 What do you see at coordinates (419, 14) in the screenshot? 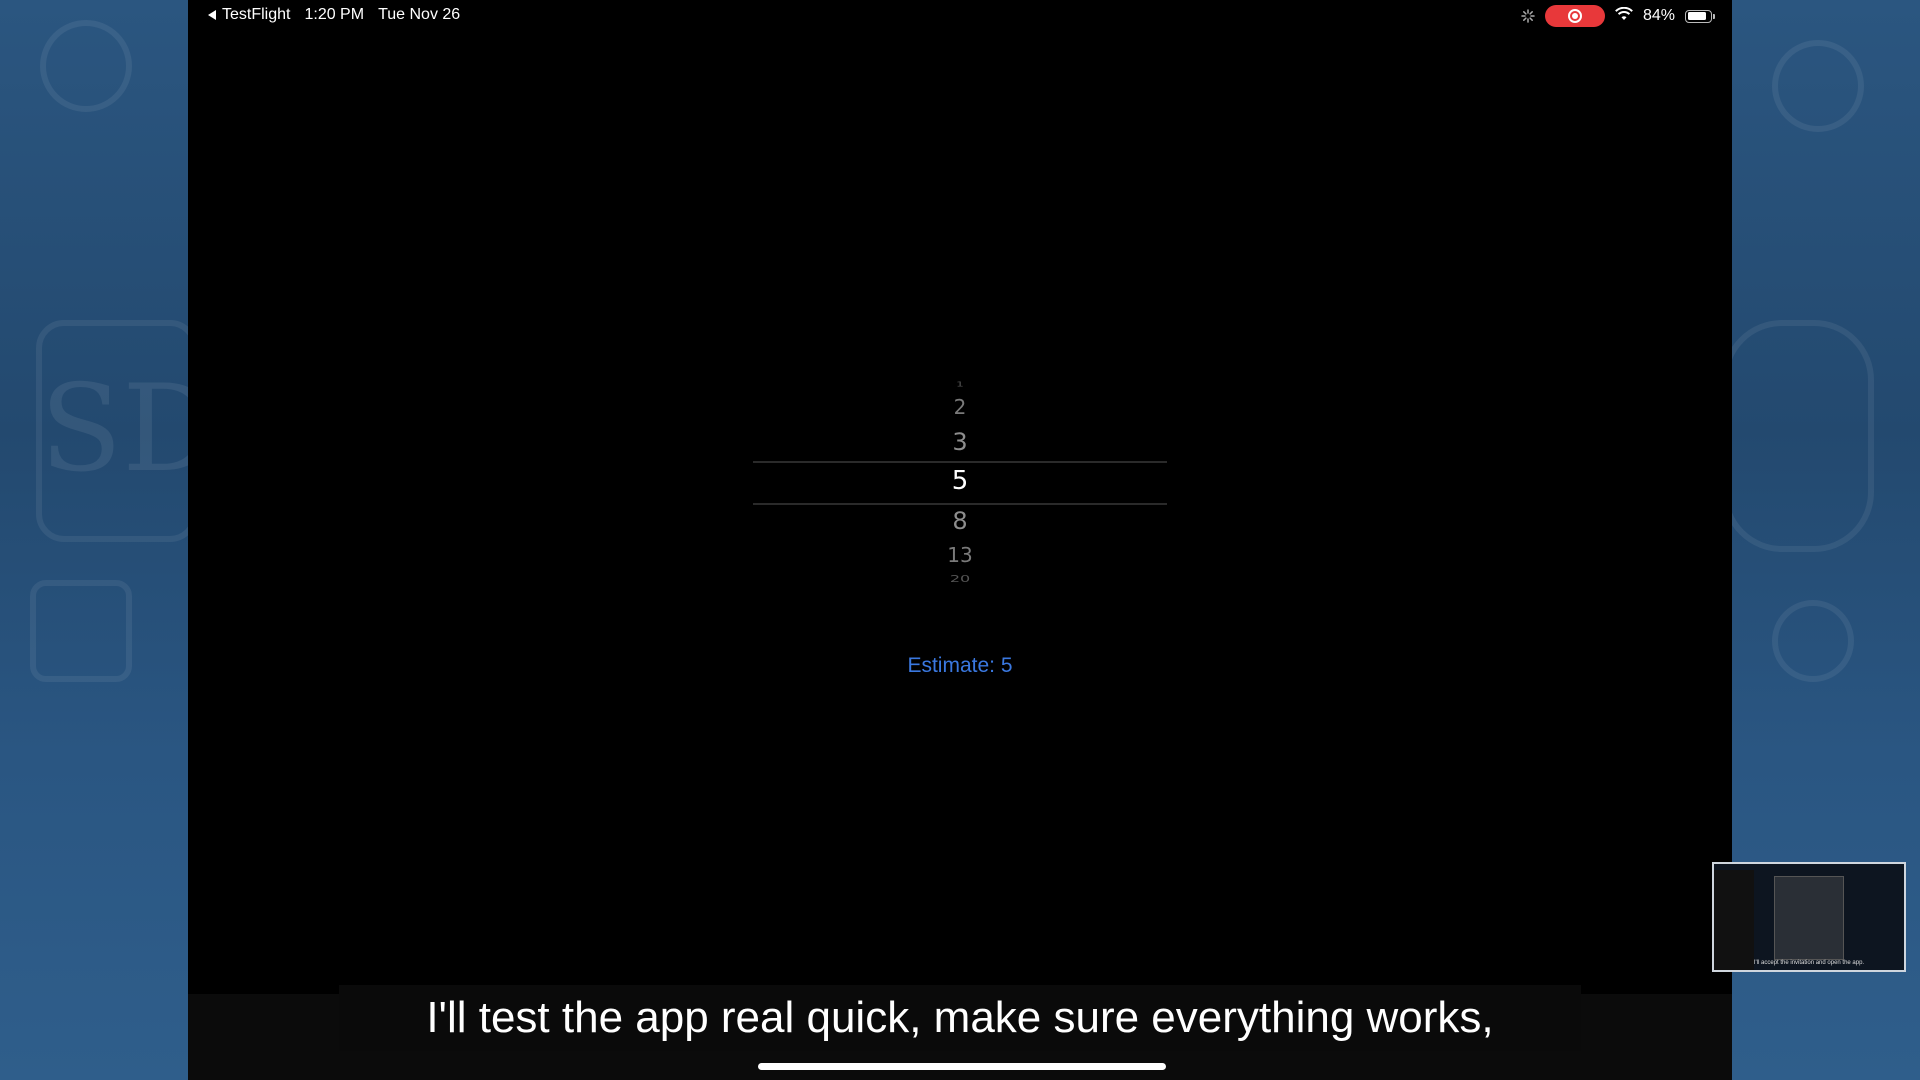
I see `status-date: Tue Nov 26` at bounding box center [419, 14].